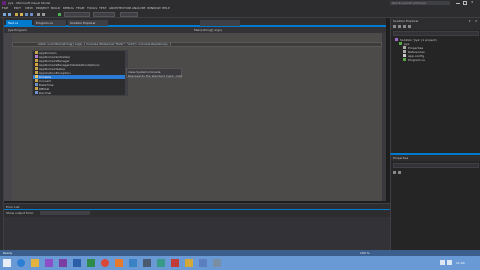 The width and height of the screenshot is (480, 270). I want to click on output-source-dropdown, so click(65, 213).